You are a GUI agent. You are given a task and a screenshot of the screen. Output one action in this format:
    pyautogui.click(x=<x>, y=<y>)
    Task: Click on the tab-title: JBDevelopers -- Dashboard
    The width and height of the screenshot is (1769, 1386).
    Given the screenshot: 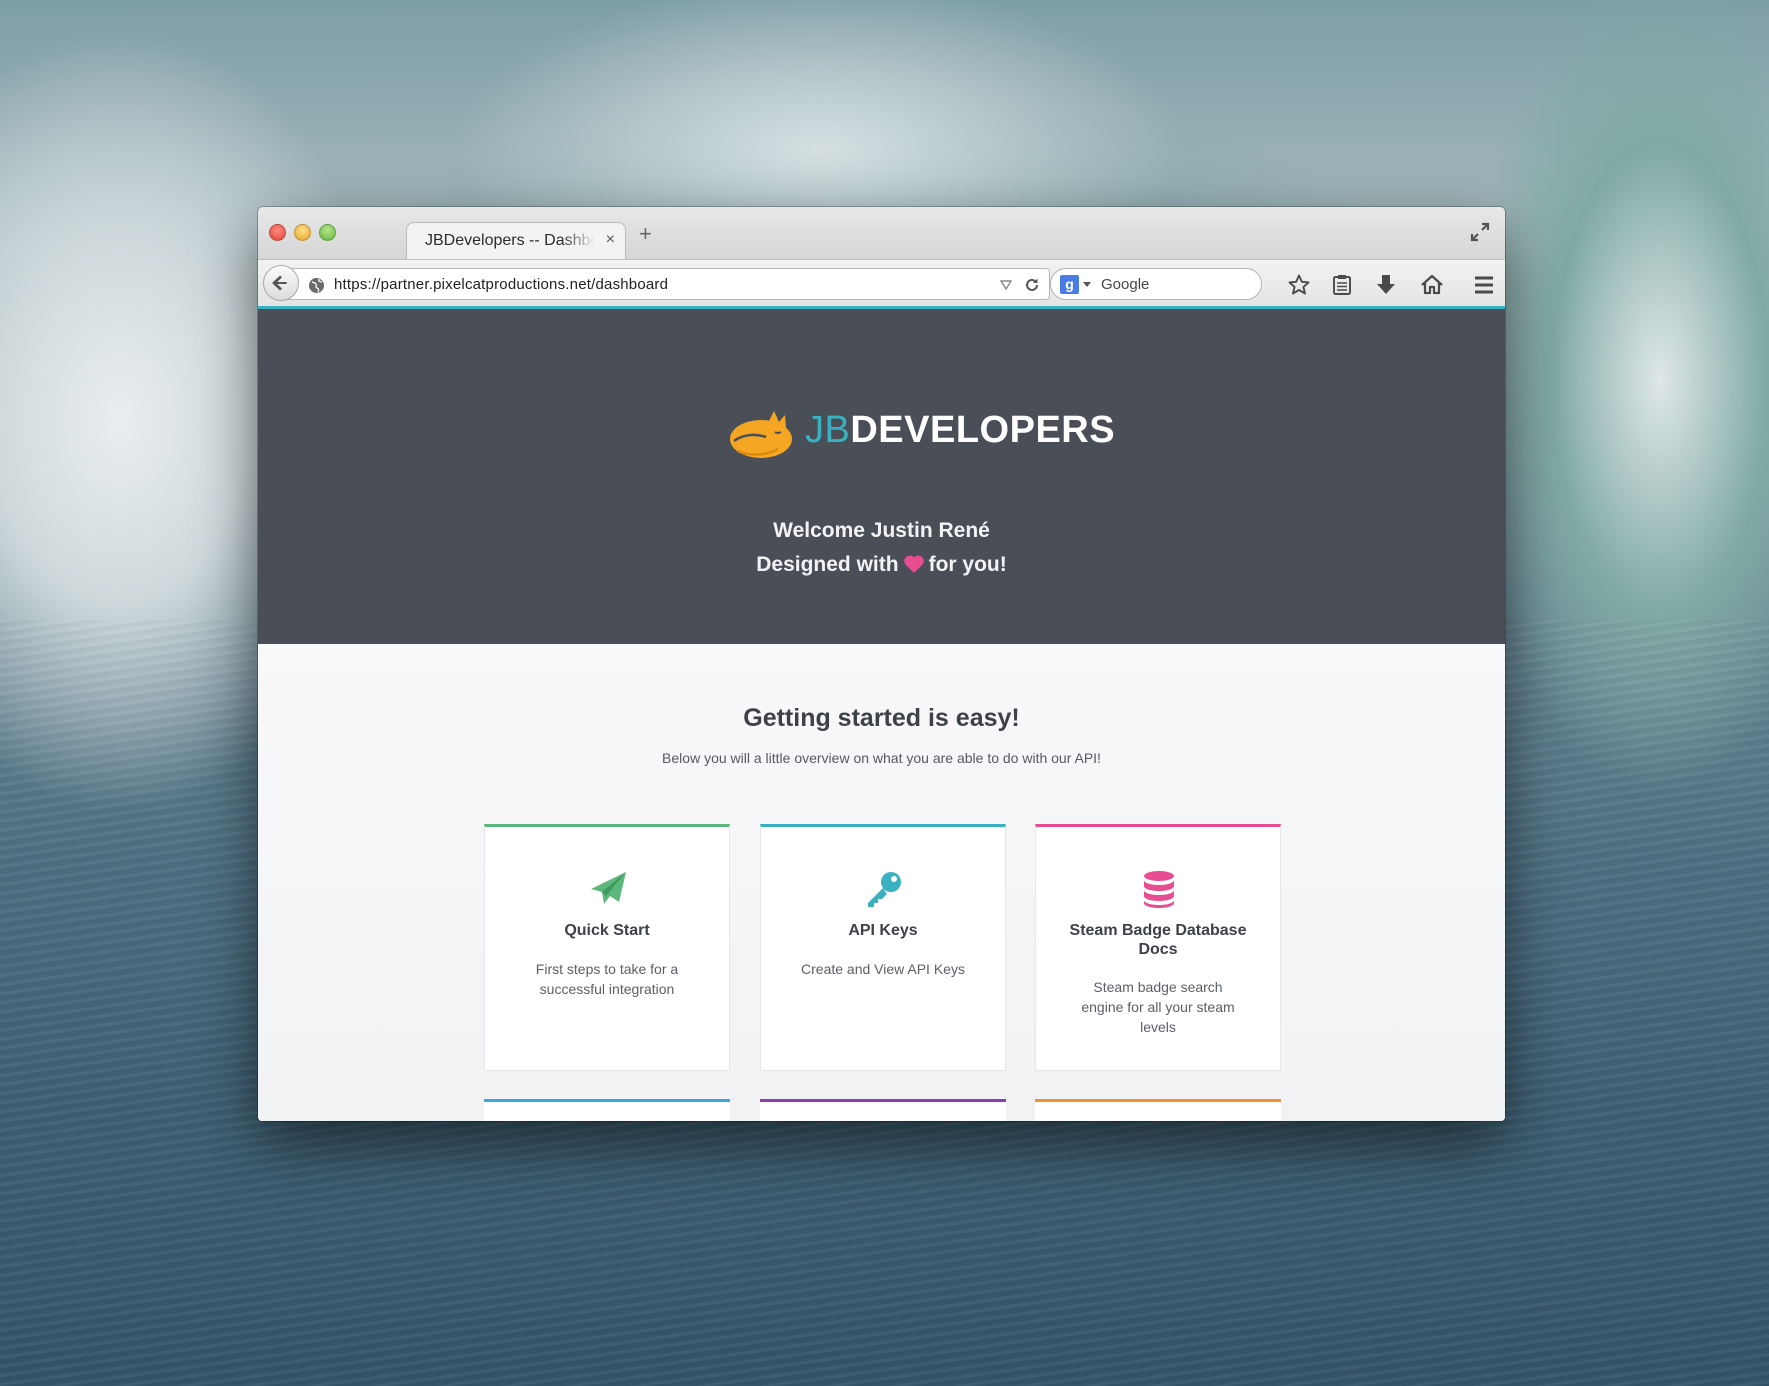 What is the action you would take?
    pyautogui.click(x=510, y=240)
    